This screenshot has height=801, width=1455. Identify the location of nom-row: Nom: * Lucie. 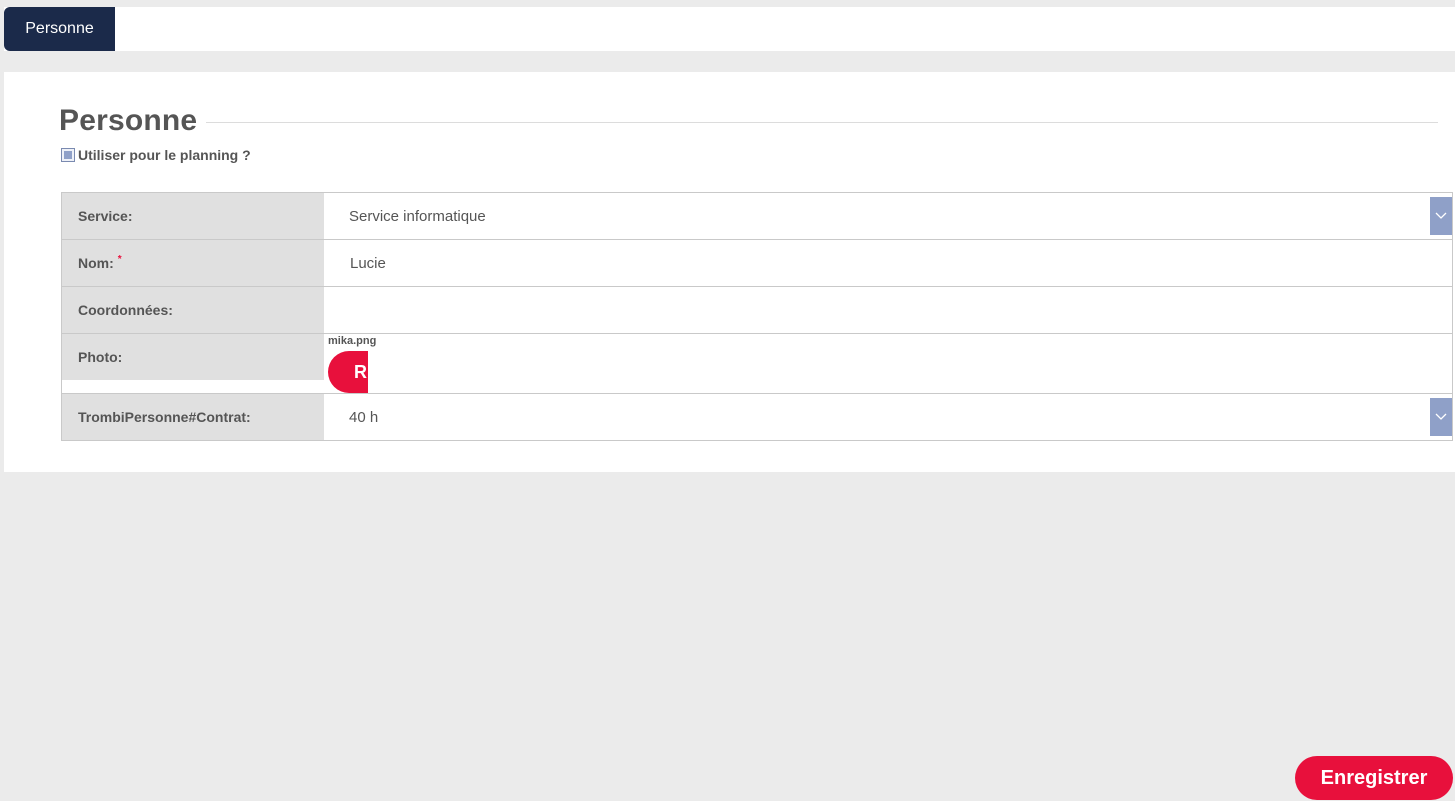
(757, 263).